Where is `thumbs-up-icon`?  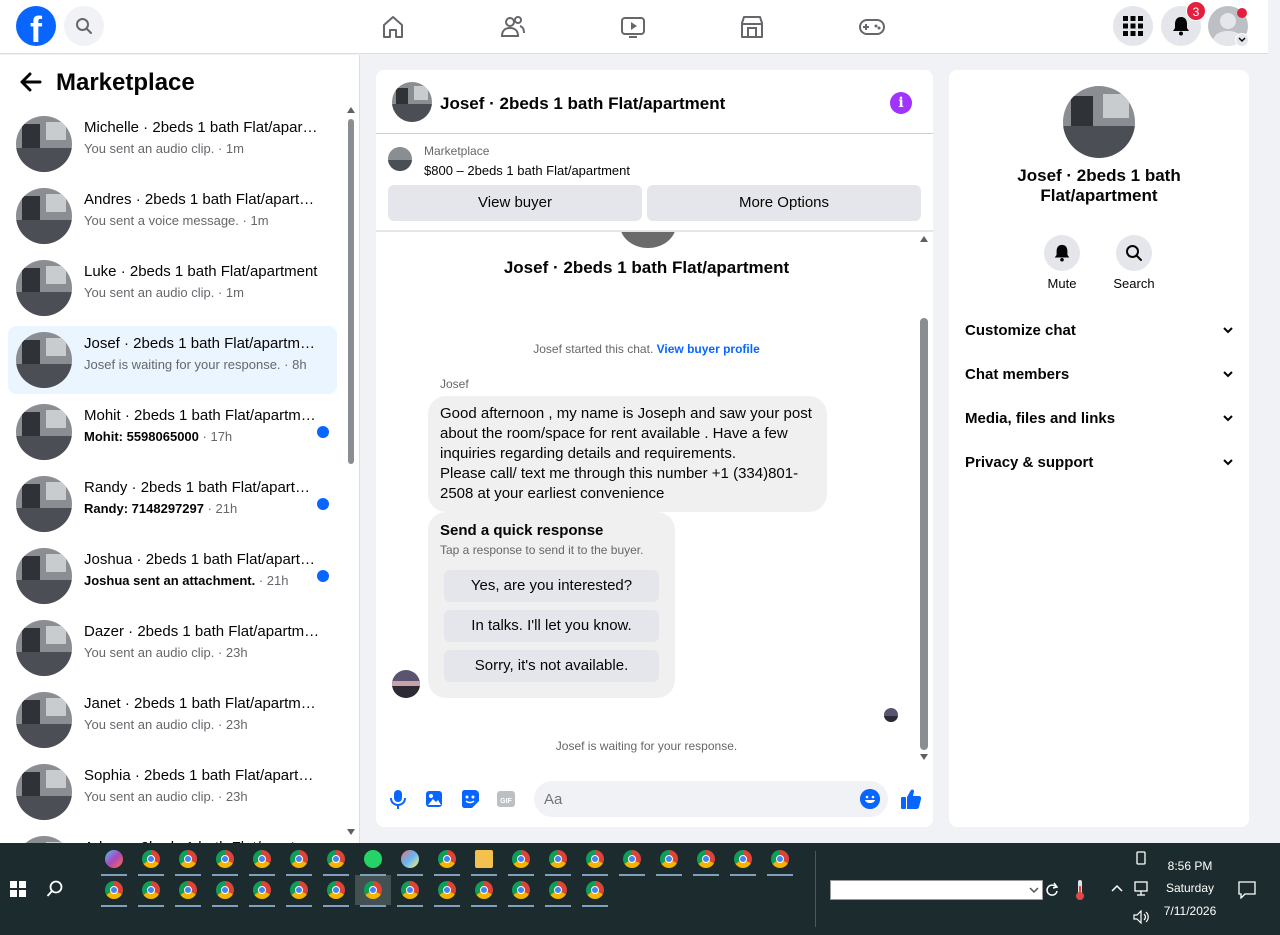
thumbs-up-icon is located at coordinates (911, 799).